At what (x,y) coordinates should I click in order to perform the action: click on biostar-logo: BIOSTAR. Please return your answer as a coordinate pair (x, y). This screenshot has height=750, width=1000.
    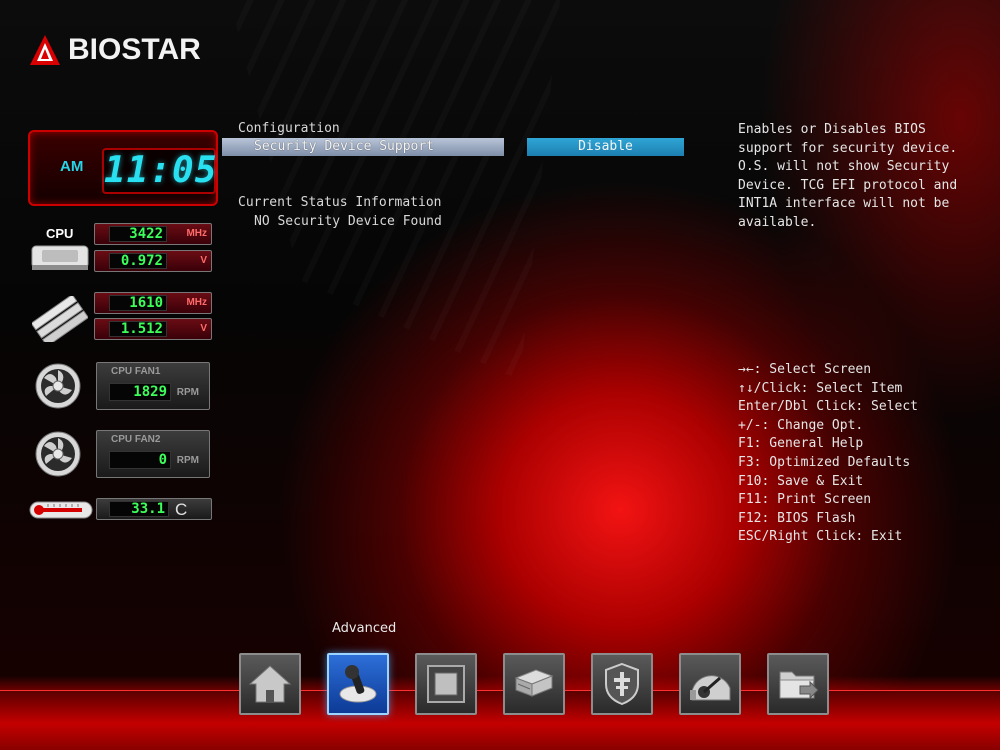
    Looking at the image, I should click on (114, 50).